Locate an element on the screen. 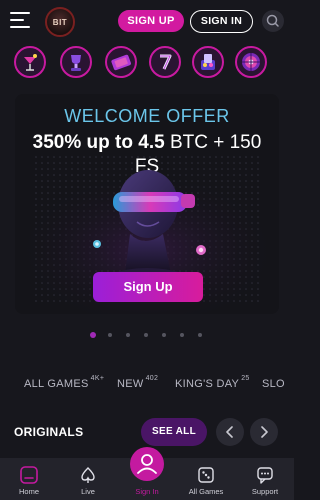 The image size is (320, 500). spade-icon is located at coordinates (88, 475).